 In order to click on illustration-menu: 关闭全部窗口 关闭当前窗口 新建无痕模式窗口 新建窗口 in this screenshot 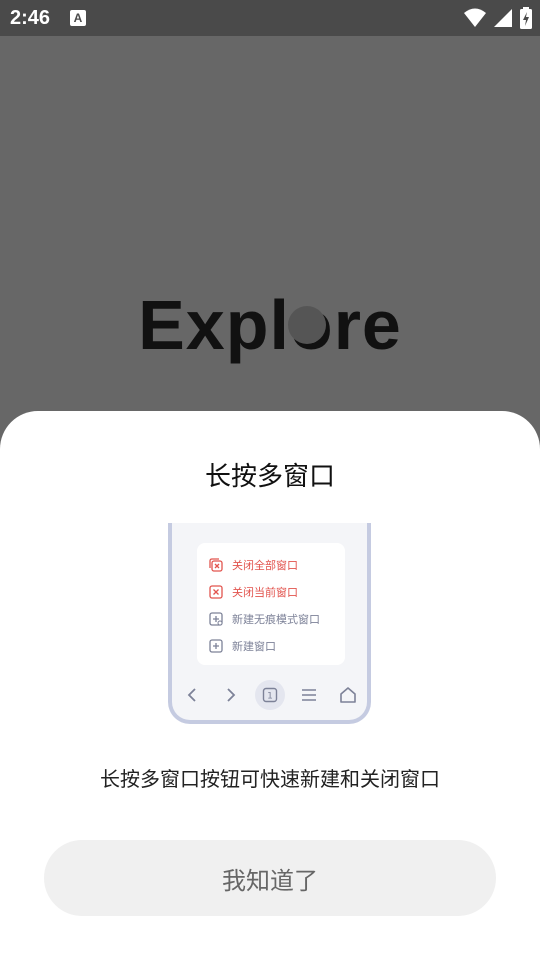, I will do `click(271, 604)`.